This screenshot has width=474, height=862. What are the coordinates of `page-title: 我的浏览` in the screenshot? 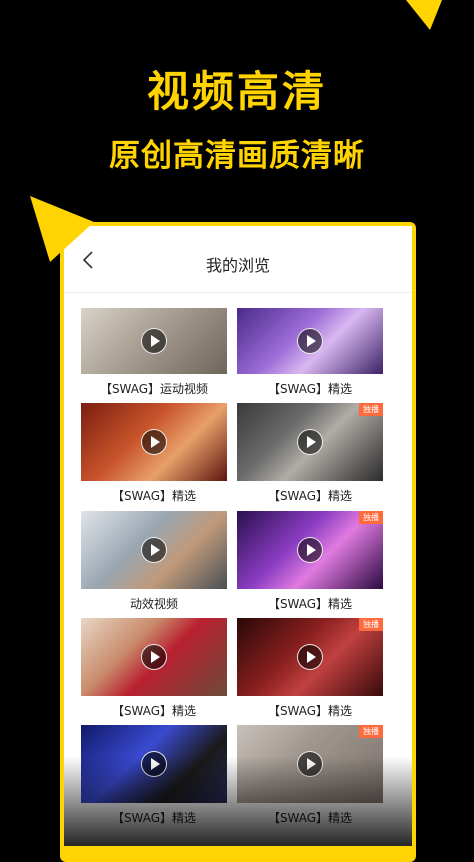 It's located at (237, 265).